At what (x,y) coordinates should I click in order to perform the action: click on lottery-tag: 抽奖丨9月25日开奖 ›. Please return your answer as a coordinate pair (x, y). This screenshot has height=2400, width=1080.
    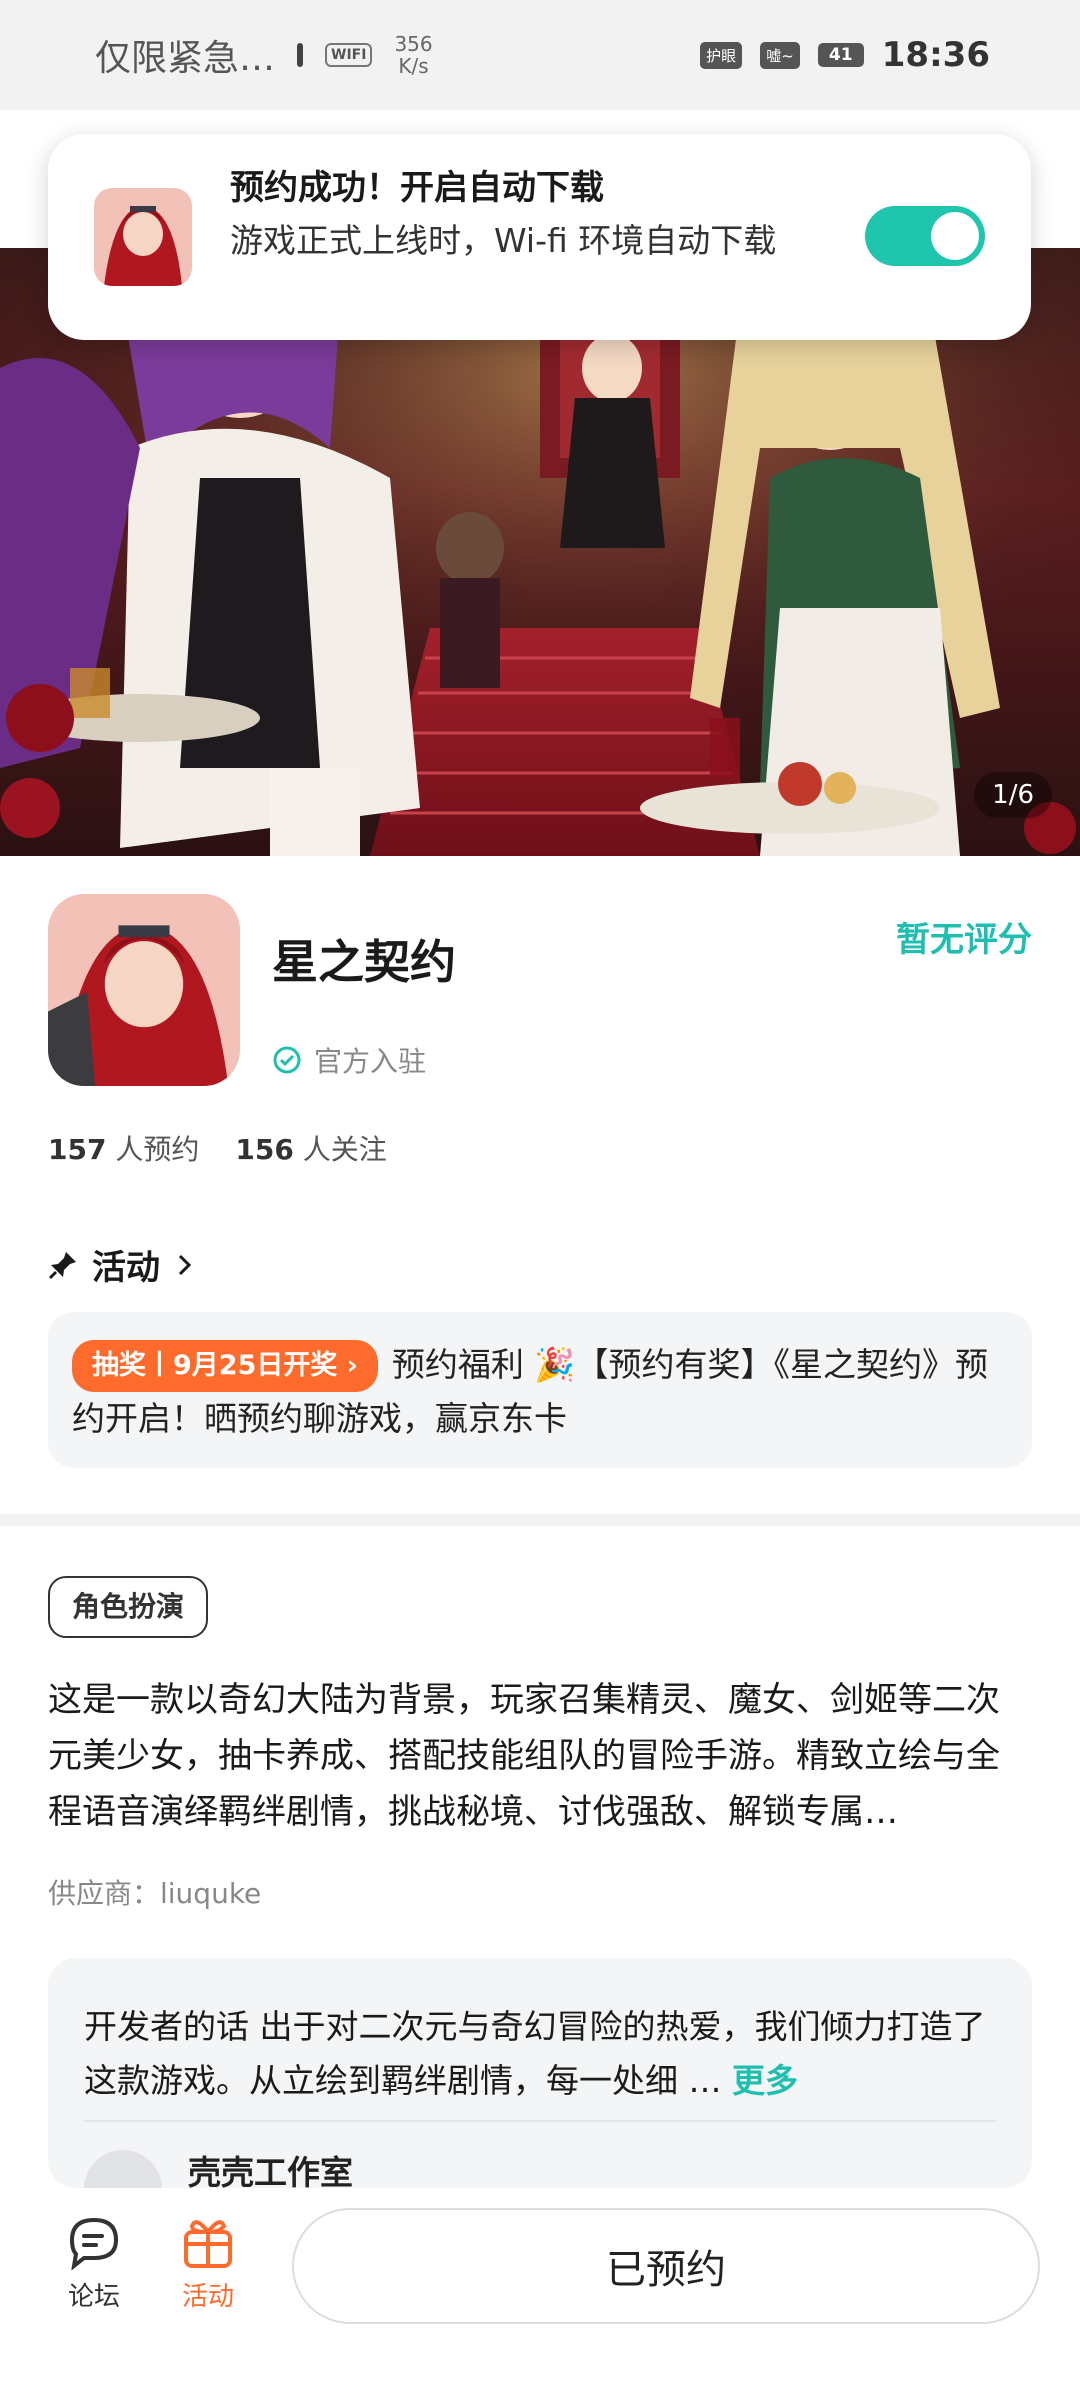
    Looking at the image, I should click on (225, 1366).